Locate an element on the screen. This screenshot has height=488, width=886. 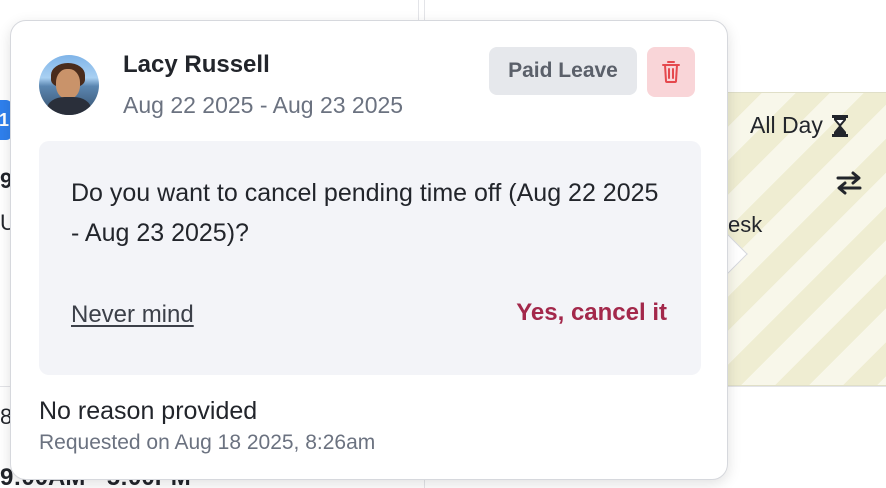
leave-type-badge: Paid Leave is located at coordinates (563, 71).